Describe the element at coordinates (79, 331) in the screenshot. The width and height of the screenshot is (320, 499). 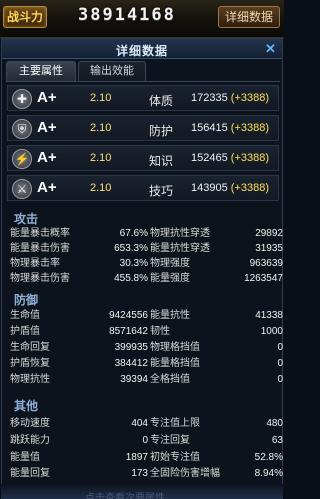
I see `stat-row: 护盾值 8571642` at that location.